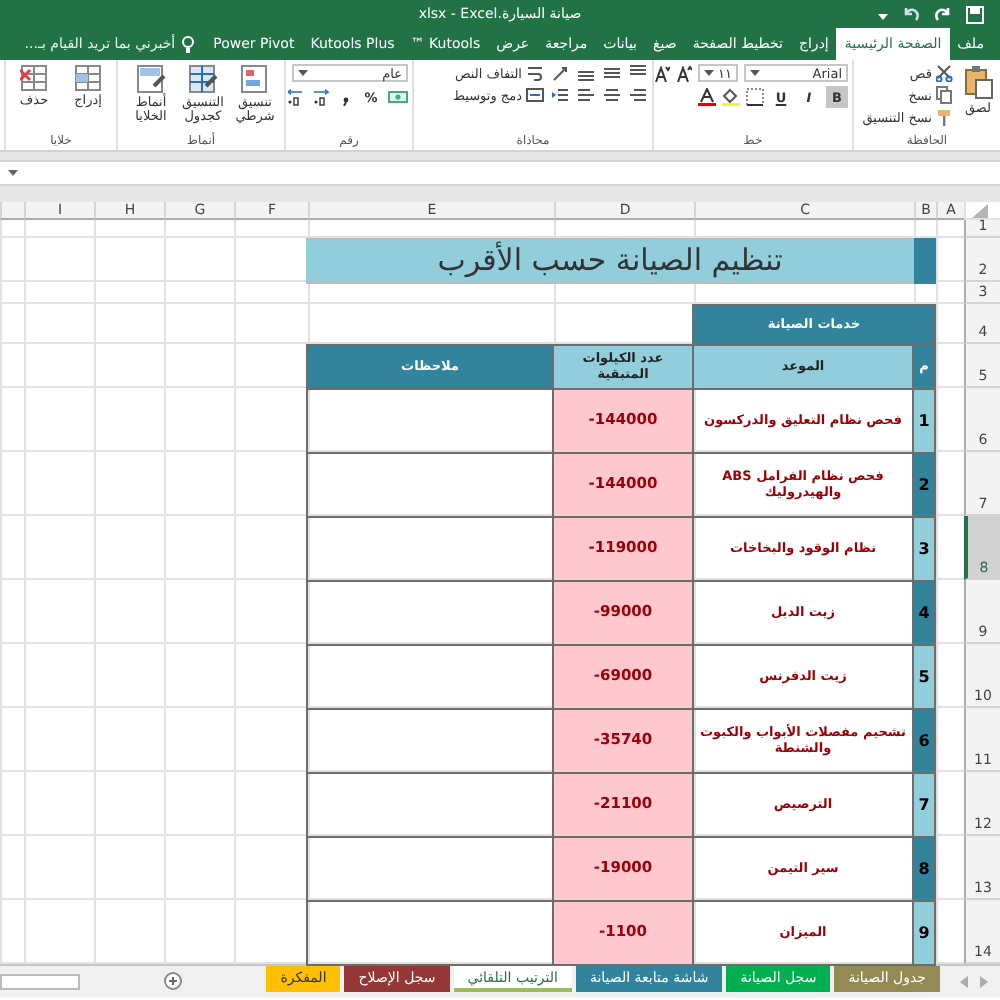  Describe the element at coordinates (684, 73) in the screenshot. I see `grow-font-icon` at that location.